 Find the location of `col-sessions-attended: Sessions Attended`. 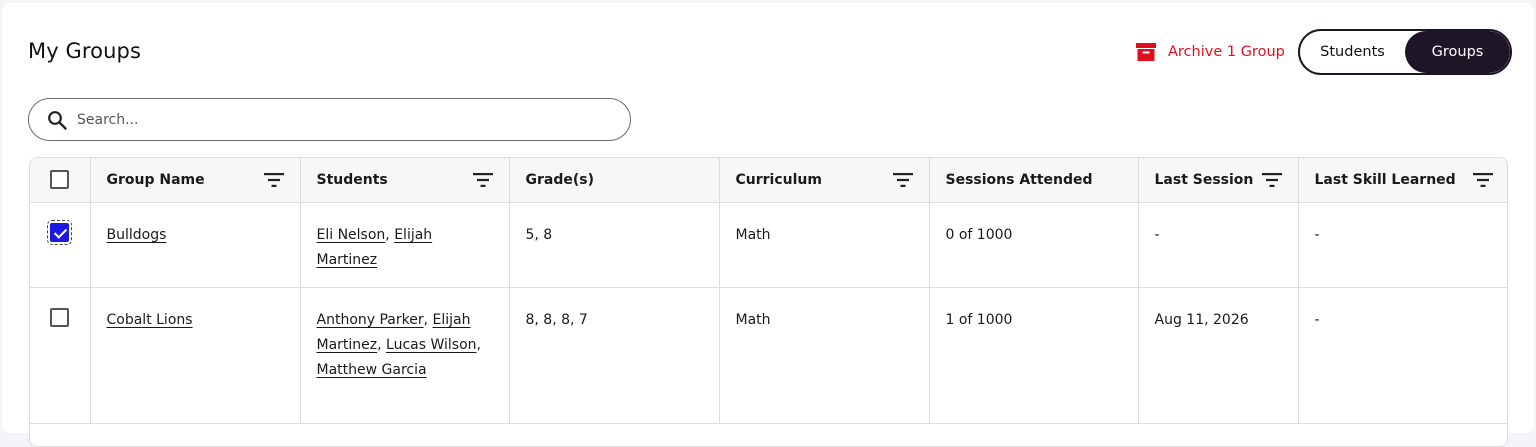

col-sessions-attended: Sessions Attended is located at coordinates (1034, 180).